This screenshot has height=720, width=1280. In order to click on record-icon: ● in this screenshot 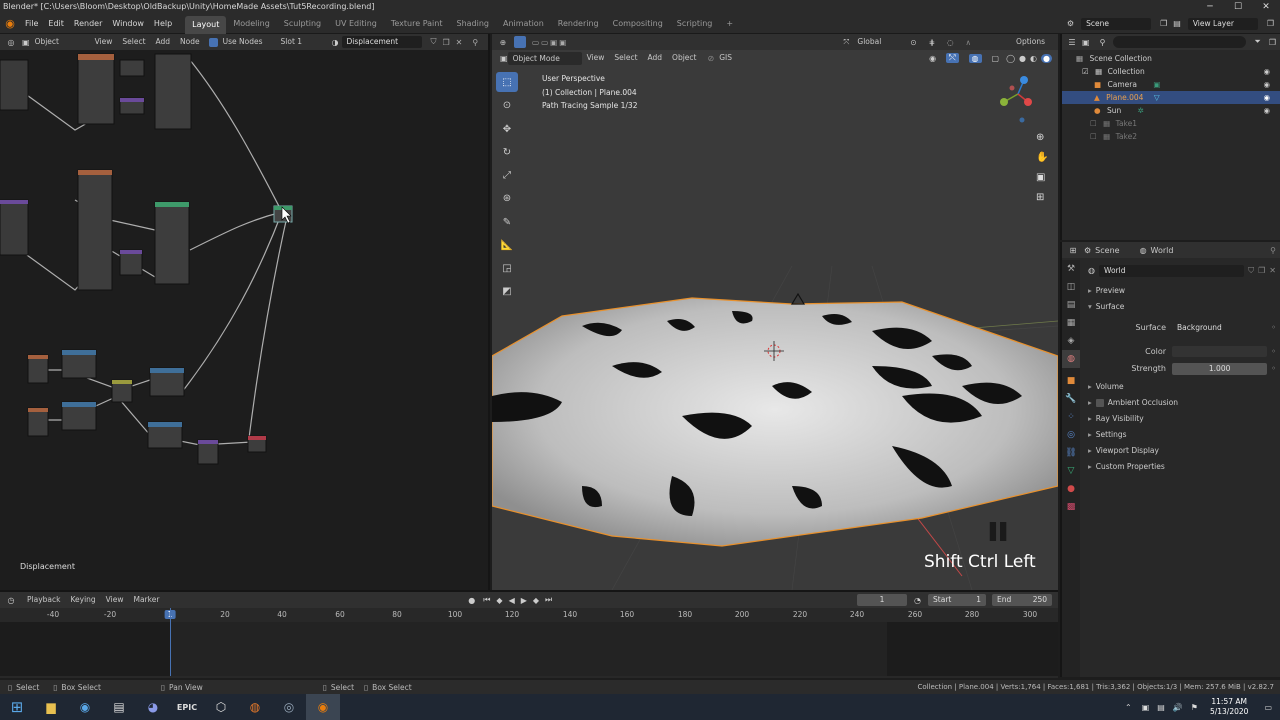, I will do `click(471, 600)`.